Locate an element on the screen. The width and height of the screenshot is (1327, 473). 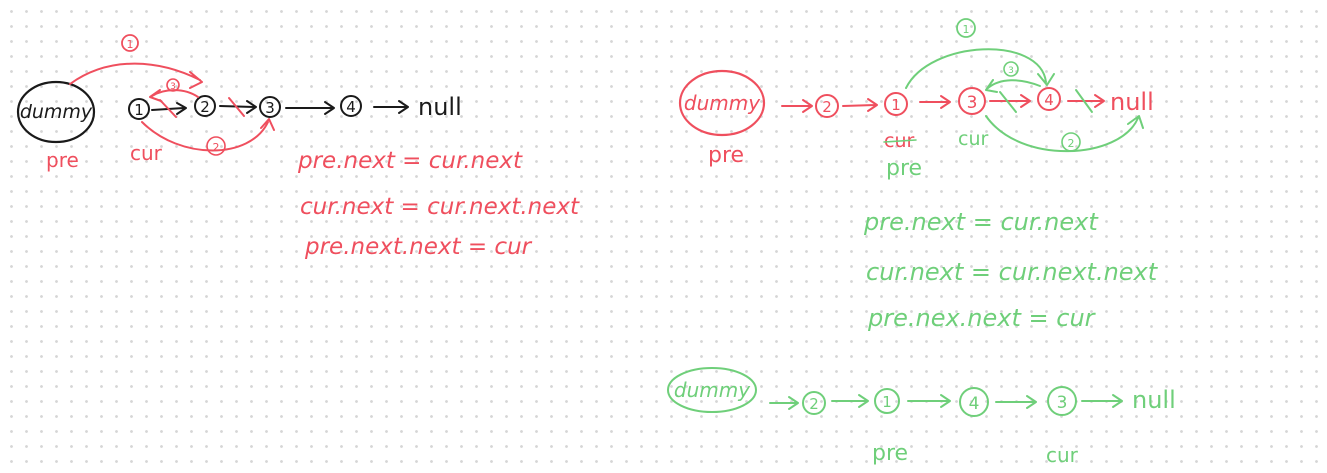
list-node-1c-label: 1 is located at coordinates (887, 402).